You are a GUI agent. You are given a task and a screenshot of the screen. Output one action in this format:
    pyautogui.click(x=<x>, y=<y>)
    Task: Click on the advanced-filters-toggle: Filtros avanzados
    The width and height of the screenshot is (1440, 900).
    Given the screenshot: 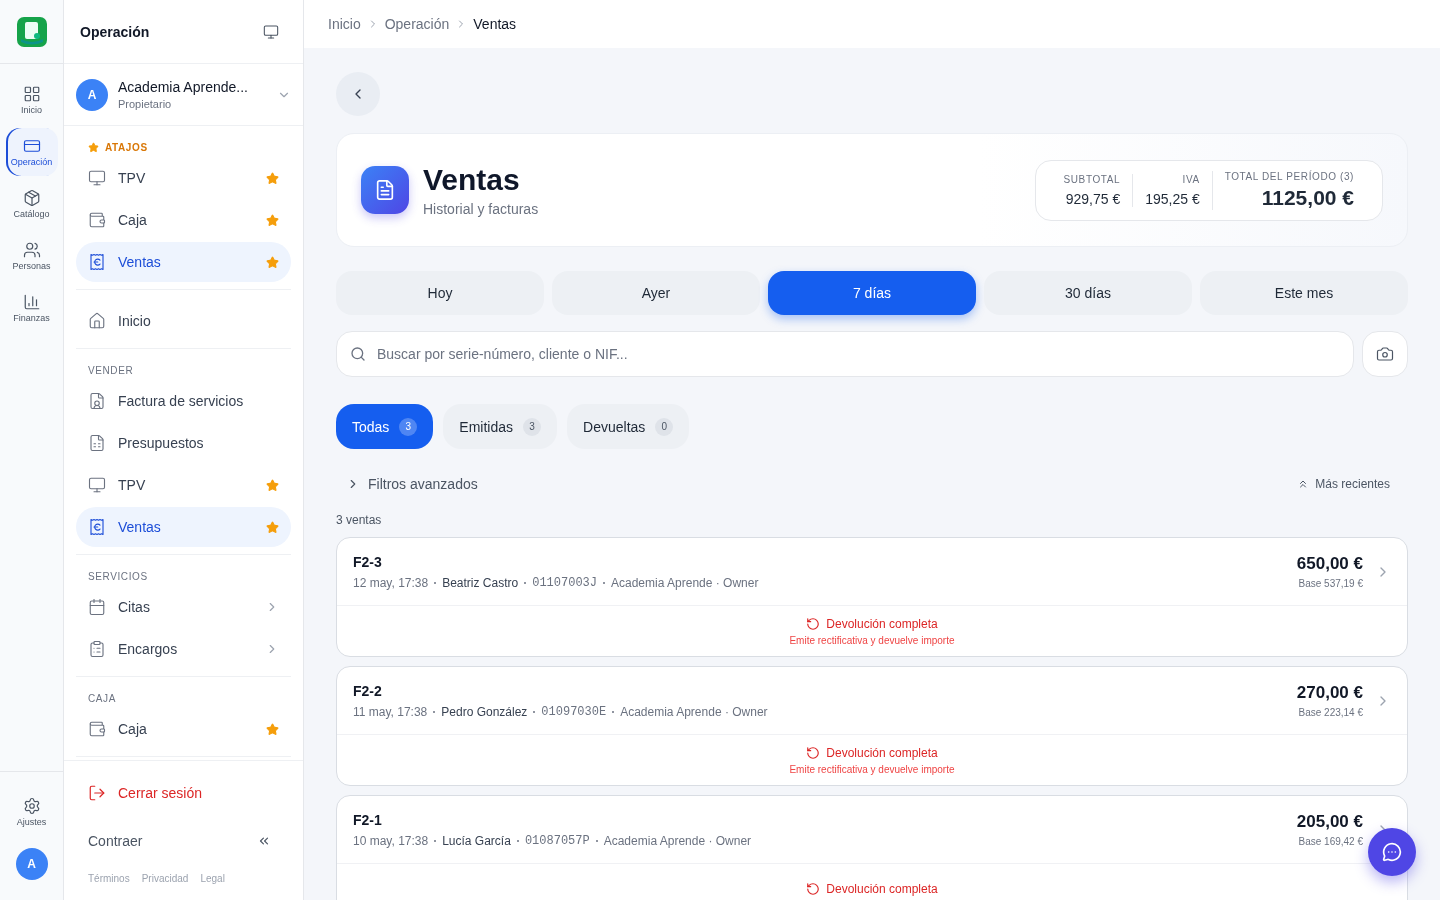 What is the action you would take?
    pyautogui.click(x=412, y=484)
    